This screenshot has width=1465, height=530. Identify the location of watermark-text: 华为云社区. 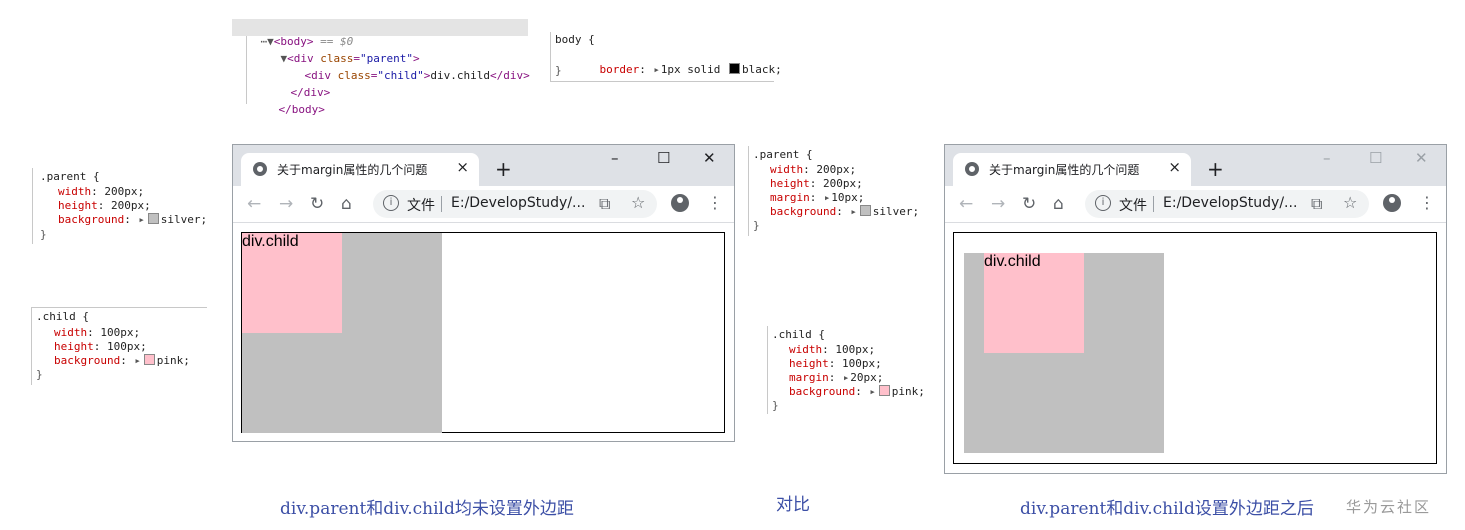
(1389, 507).